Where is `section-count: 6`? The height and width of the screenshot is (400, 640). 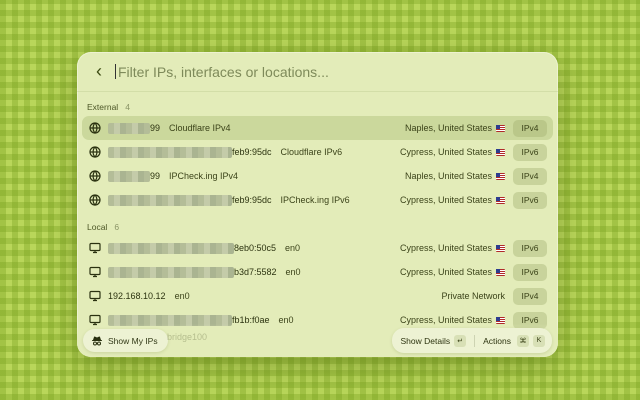
section-count: 6 is located at coordinates (117, 227).